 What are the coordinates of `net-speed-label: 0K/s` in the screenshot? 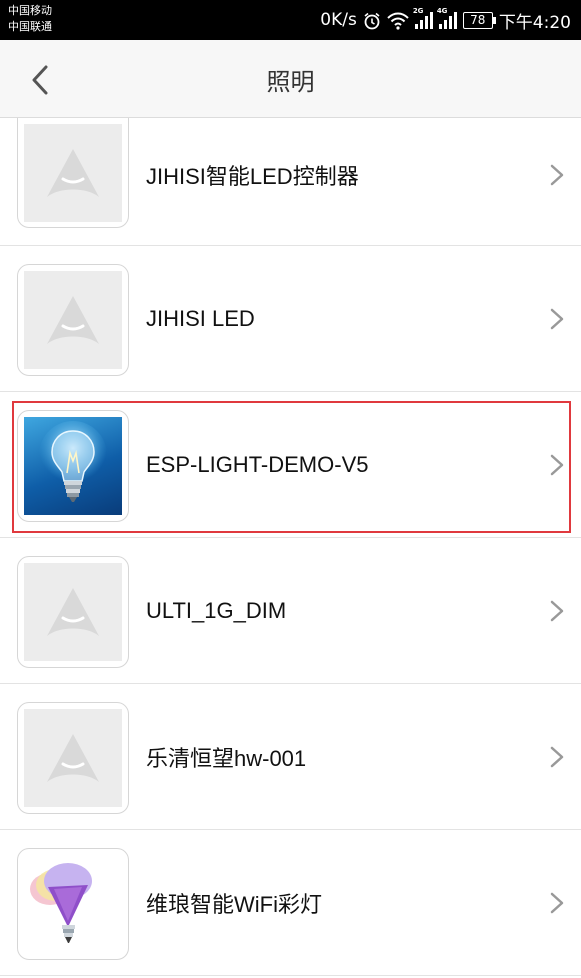 It's located at (338, 20).